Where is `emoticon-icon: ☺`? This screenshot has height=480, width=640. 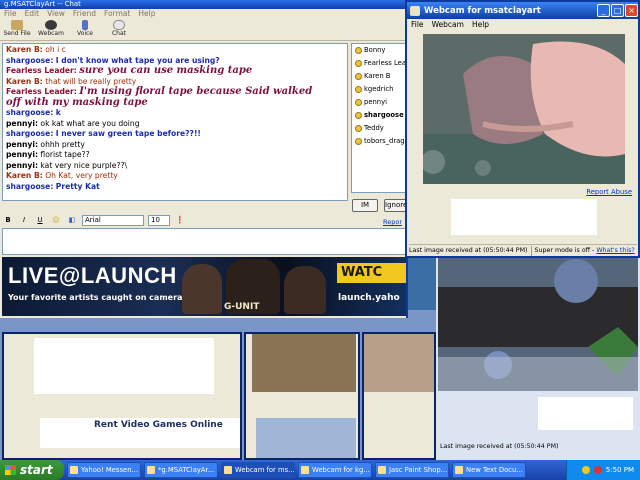
emoticon-icon: ☺ is located at coordinates (56, 220).